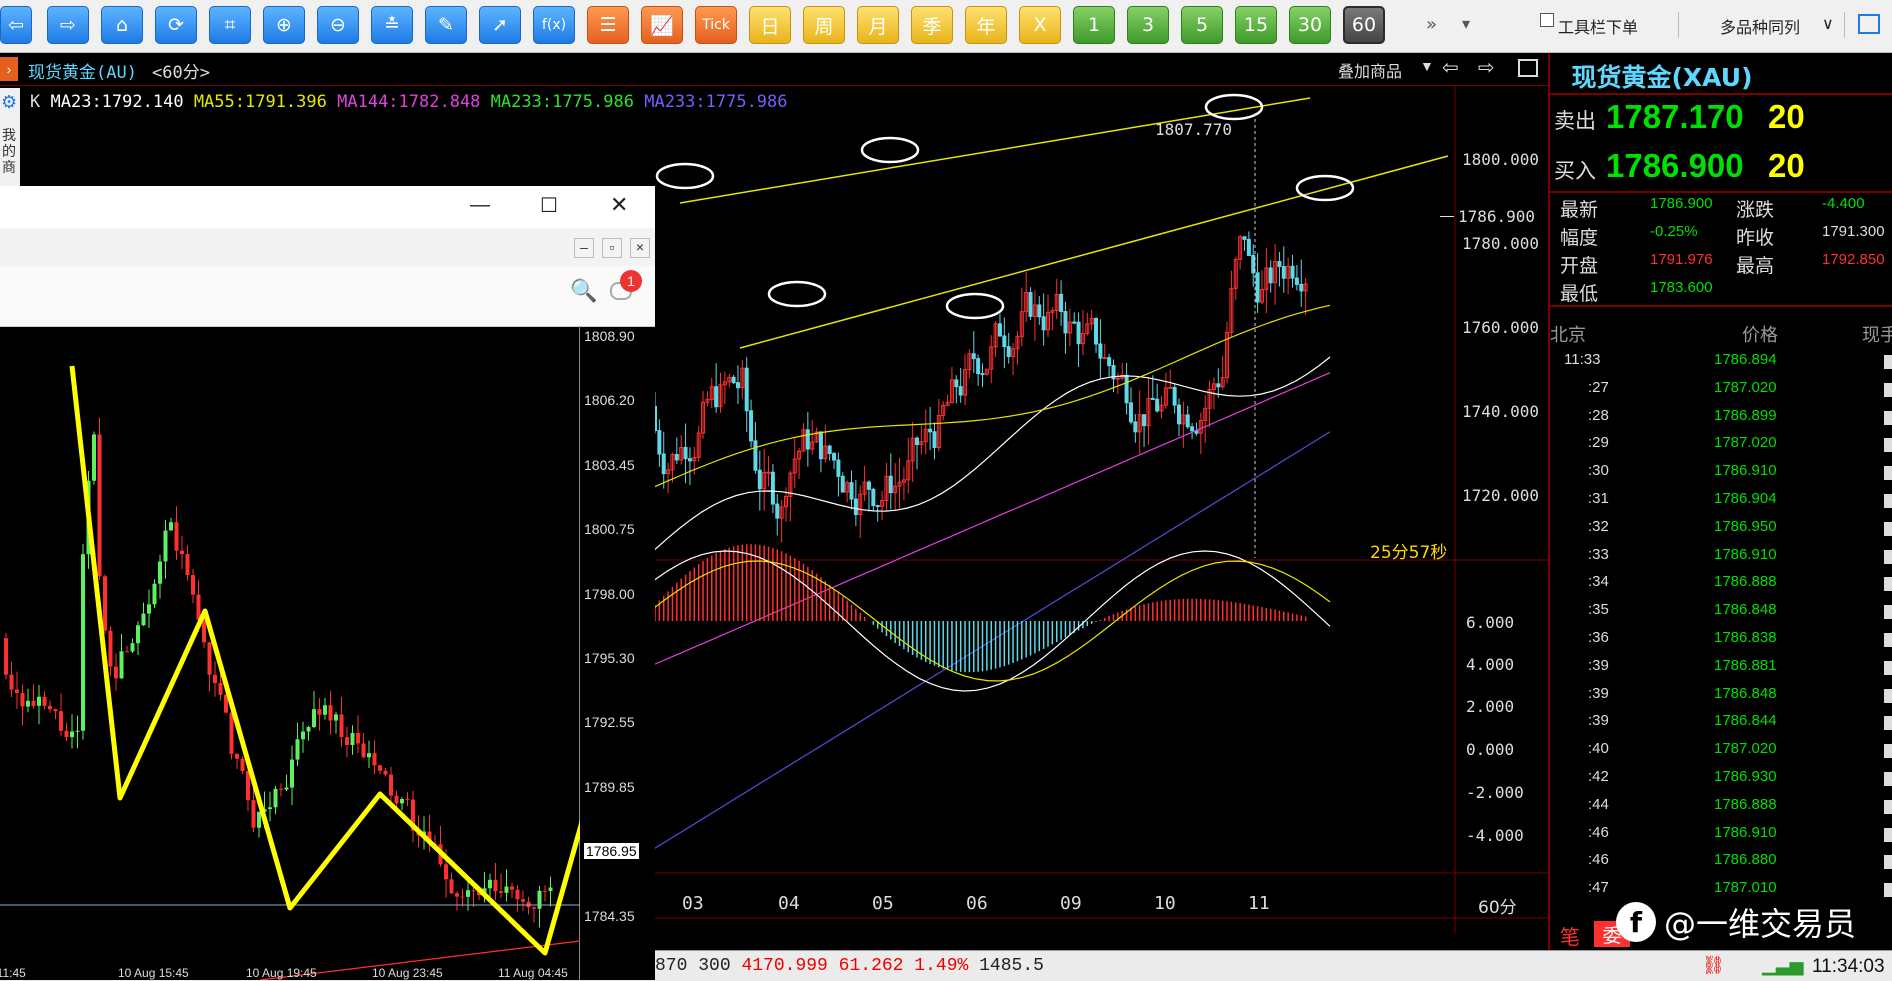 Image resolution: width=1892 pixels, height=981 pixels. Describe the element at coordinates (533, 973) in the screenshot. I see `overlay-date-label: 11 Aug 04:45` at that location.